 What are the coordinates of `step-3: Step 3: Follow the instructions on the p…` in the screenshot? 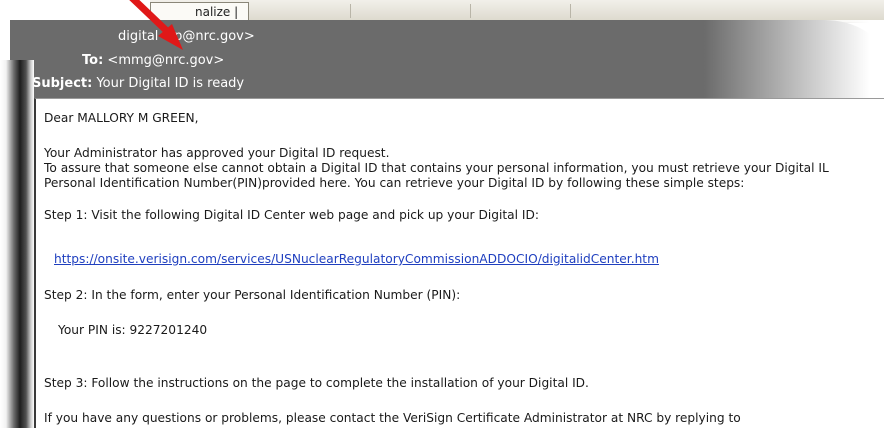 It's located at (316, 383).